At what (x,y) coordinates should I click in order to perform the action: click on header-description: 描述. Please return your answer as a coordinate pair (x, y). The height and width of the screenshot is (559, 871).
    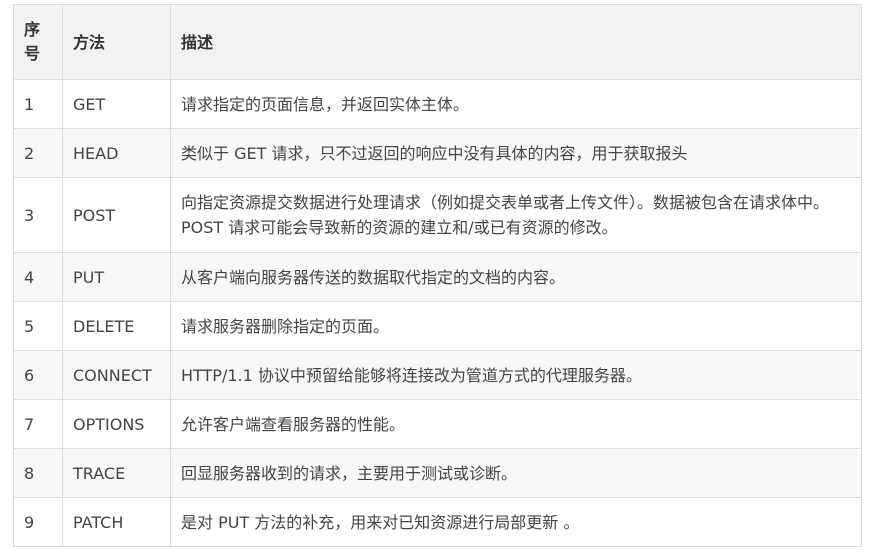
    Looking at the image, I should click on (516, 42).